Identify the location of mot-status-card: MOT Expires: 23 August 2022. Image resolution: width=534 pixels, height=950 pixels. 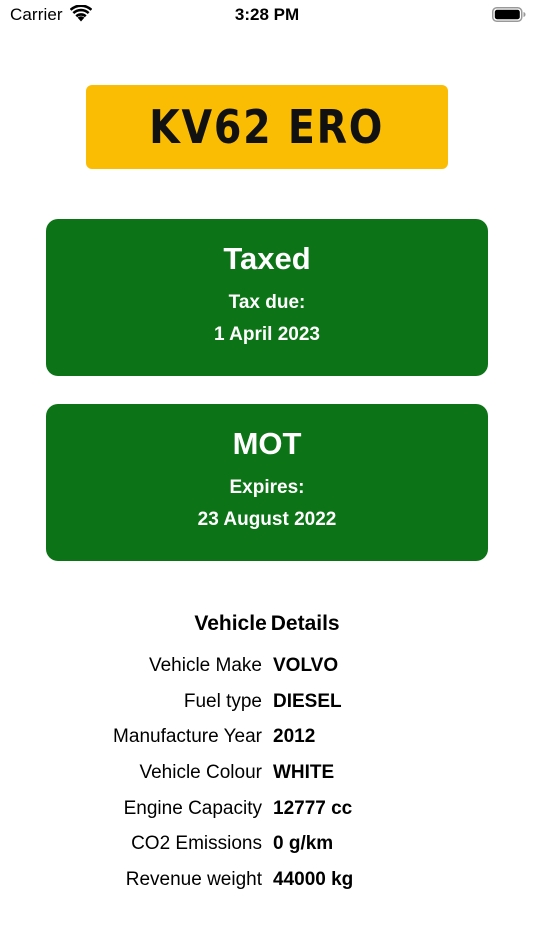
(267, 482).